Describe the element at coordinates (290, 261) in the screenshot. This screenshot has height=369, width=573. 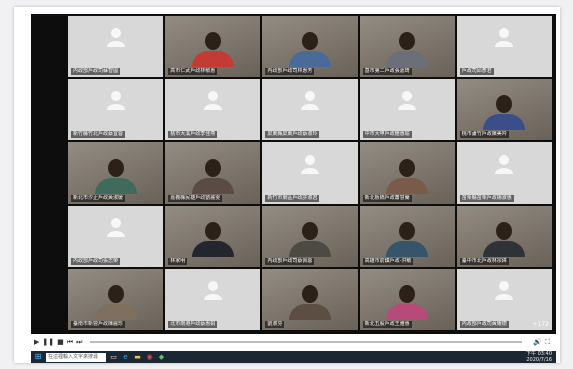
I see `participant-name: 內政部戶政司蔡佩蓉` at that location.